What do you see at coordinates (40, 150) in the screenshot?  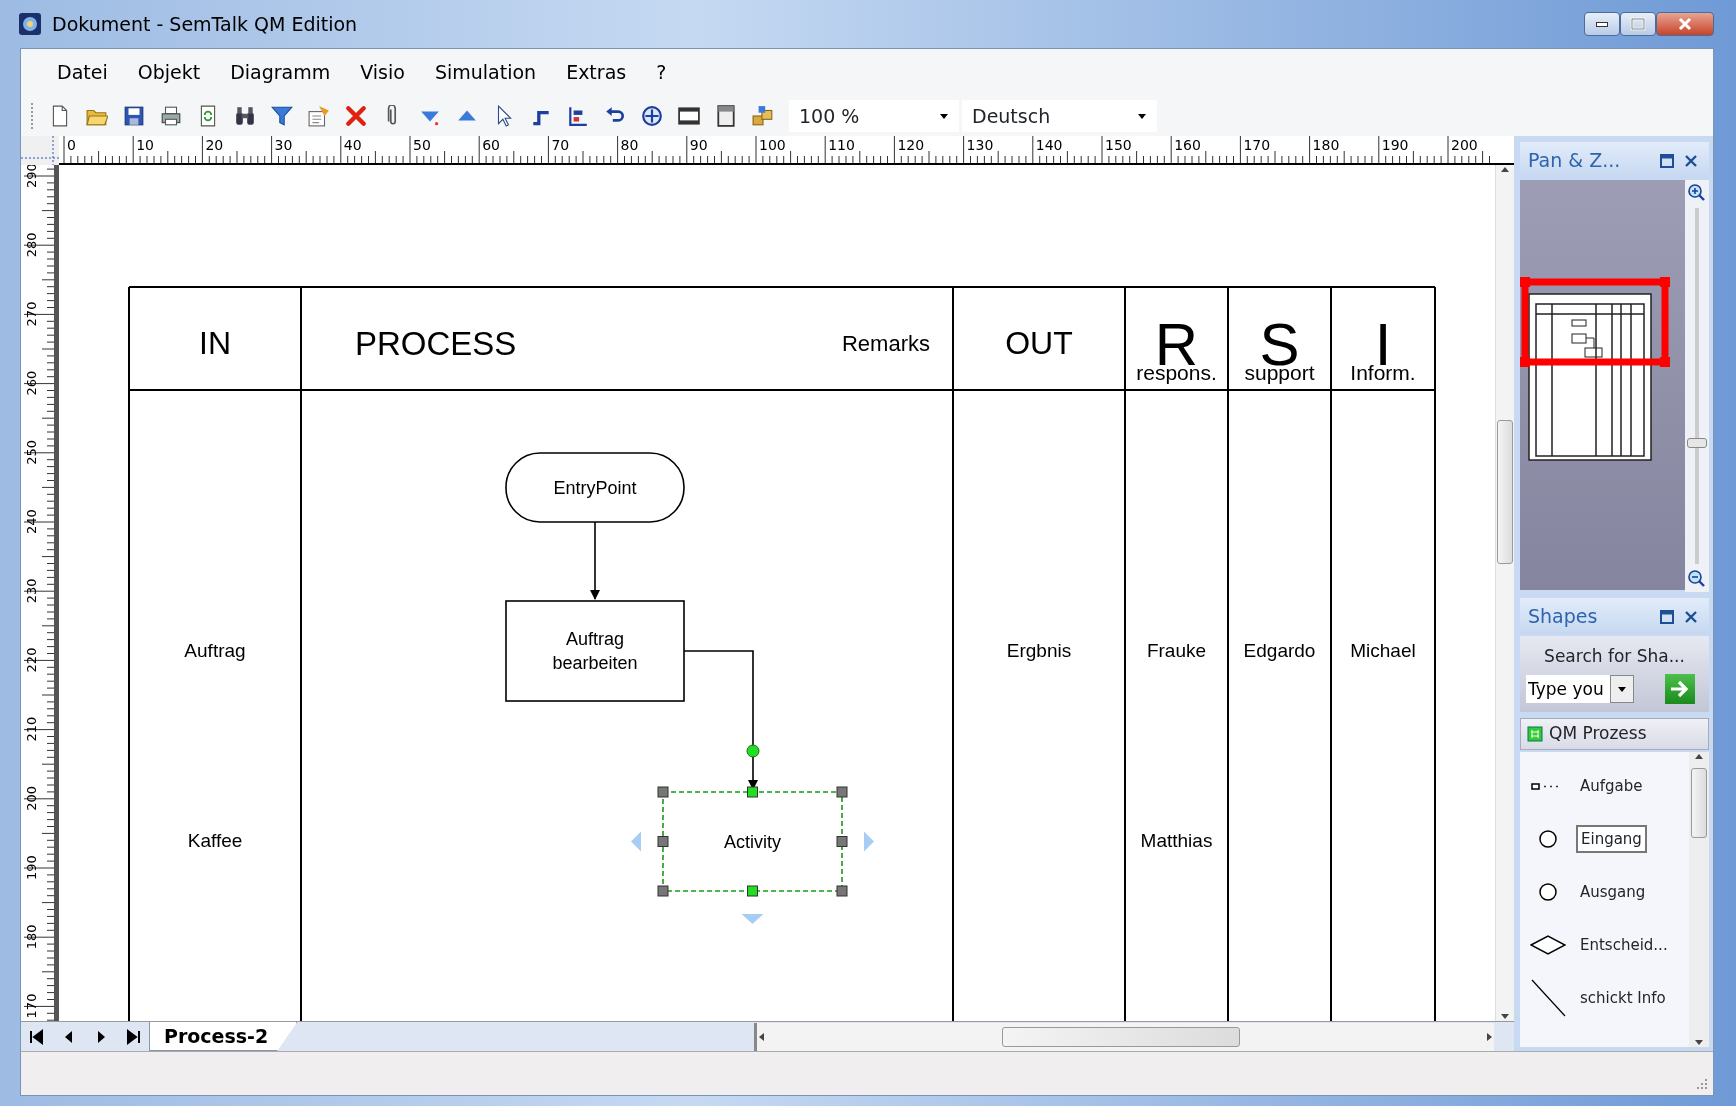 I see `ruler-origin-icon` at bounding box center [40, 150].